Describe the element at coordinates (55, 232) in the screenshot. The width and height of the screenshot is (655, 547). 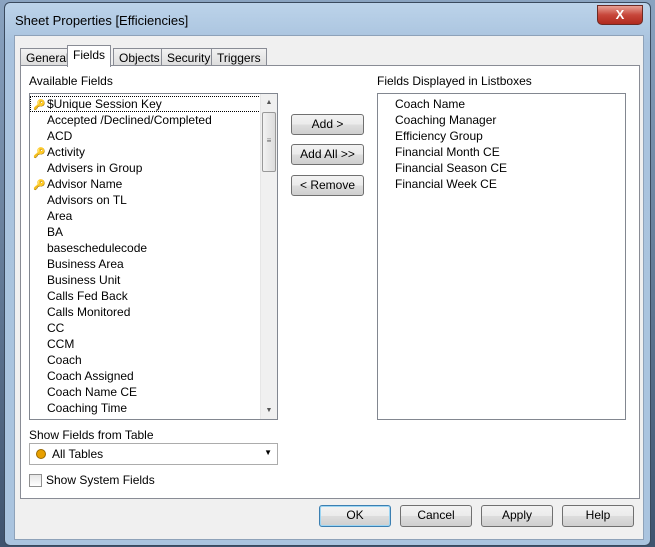
I see `field-label: BA` at that location.